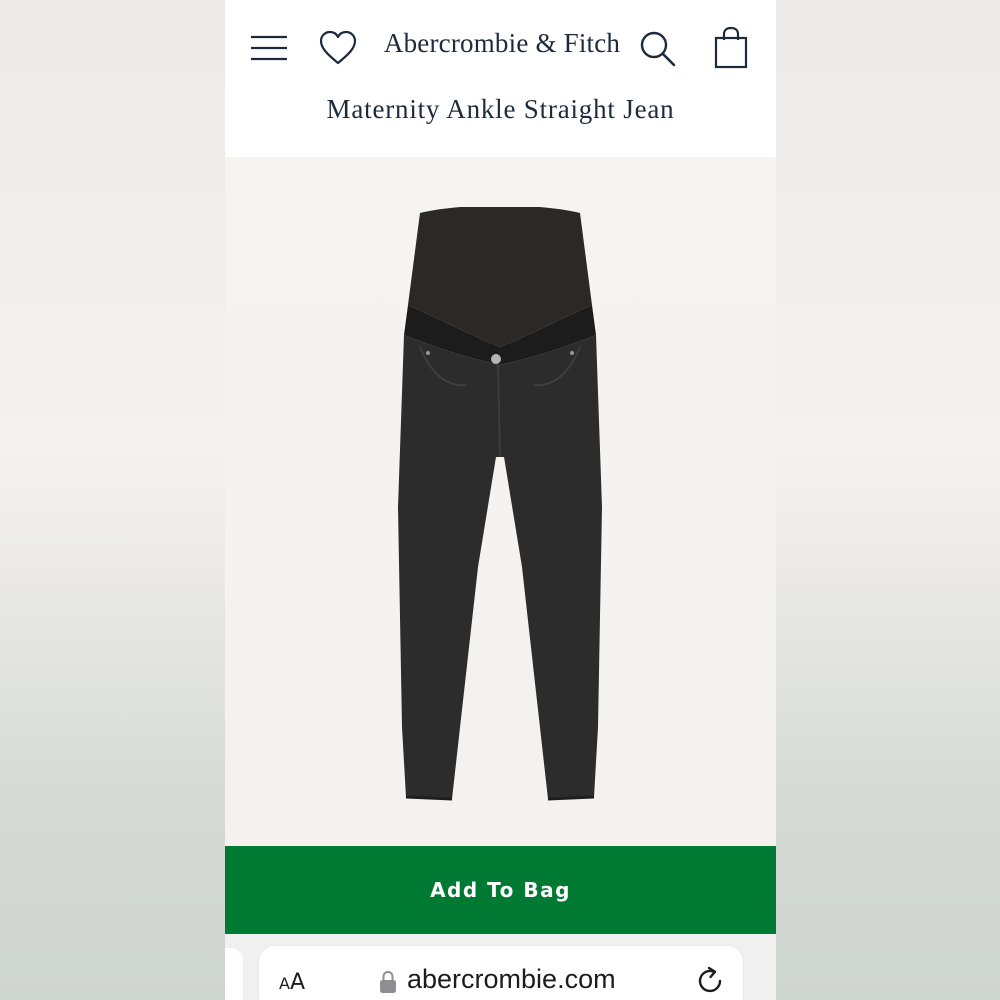  I want to click on add-to-bag-button: Add To Bag, so click(500, 890).